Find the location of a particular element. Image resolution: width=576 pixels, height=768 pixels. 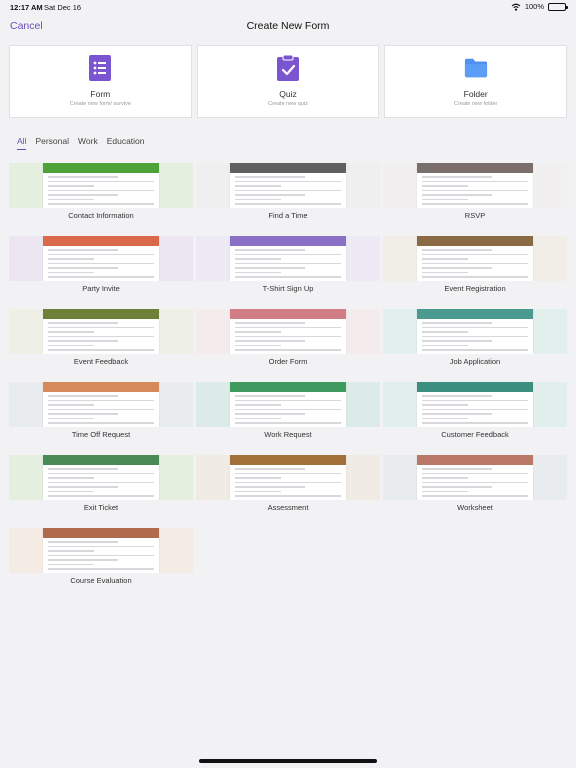

status-time: 12:17 AM is located at coordinates (26, 7).